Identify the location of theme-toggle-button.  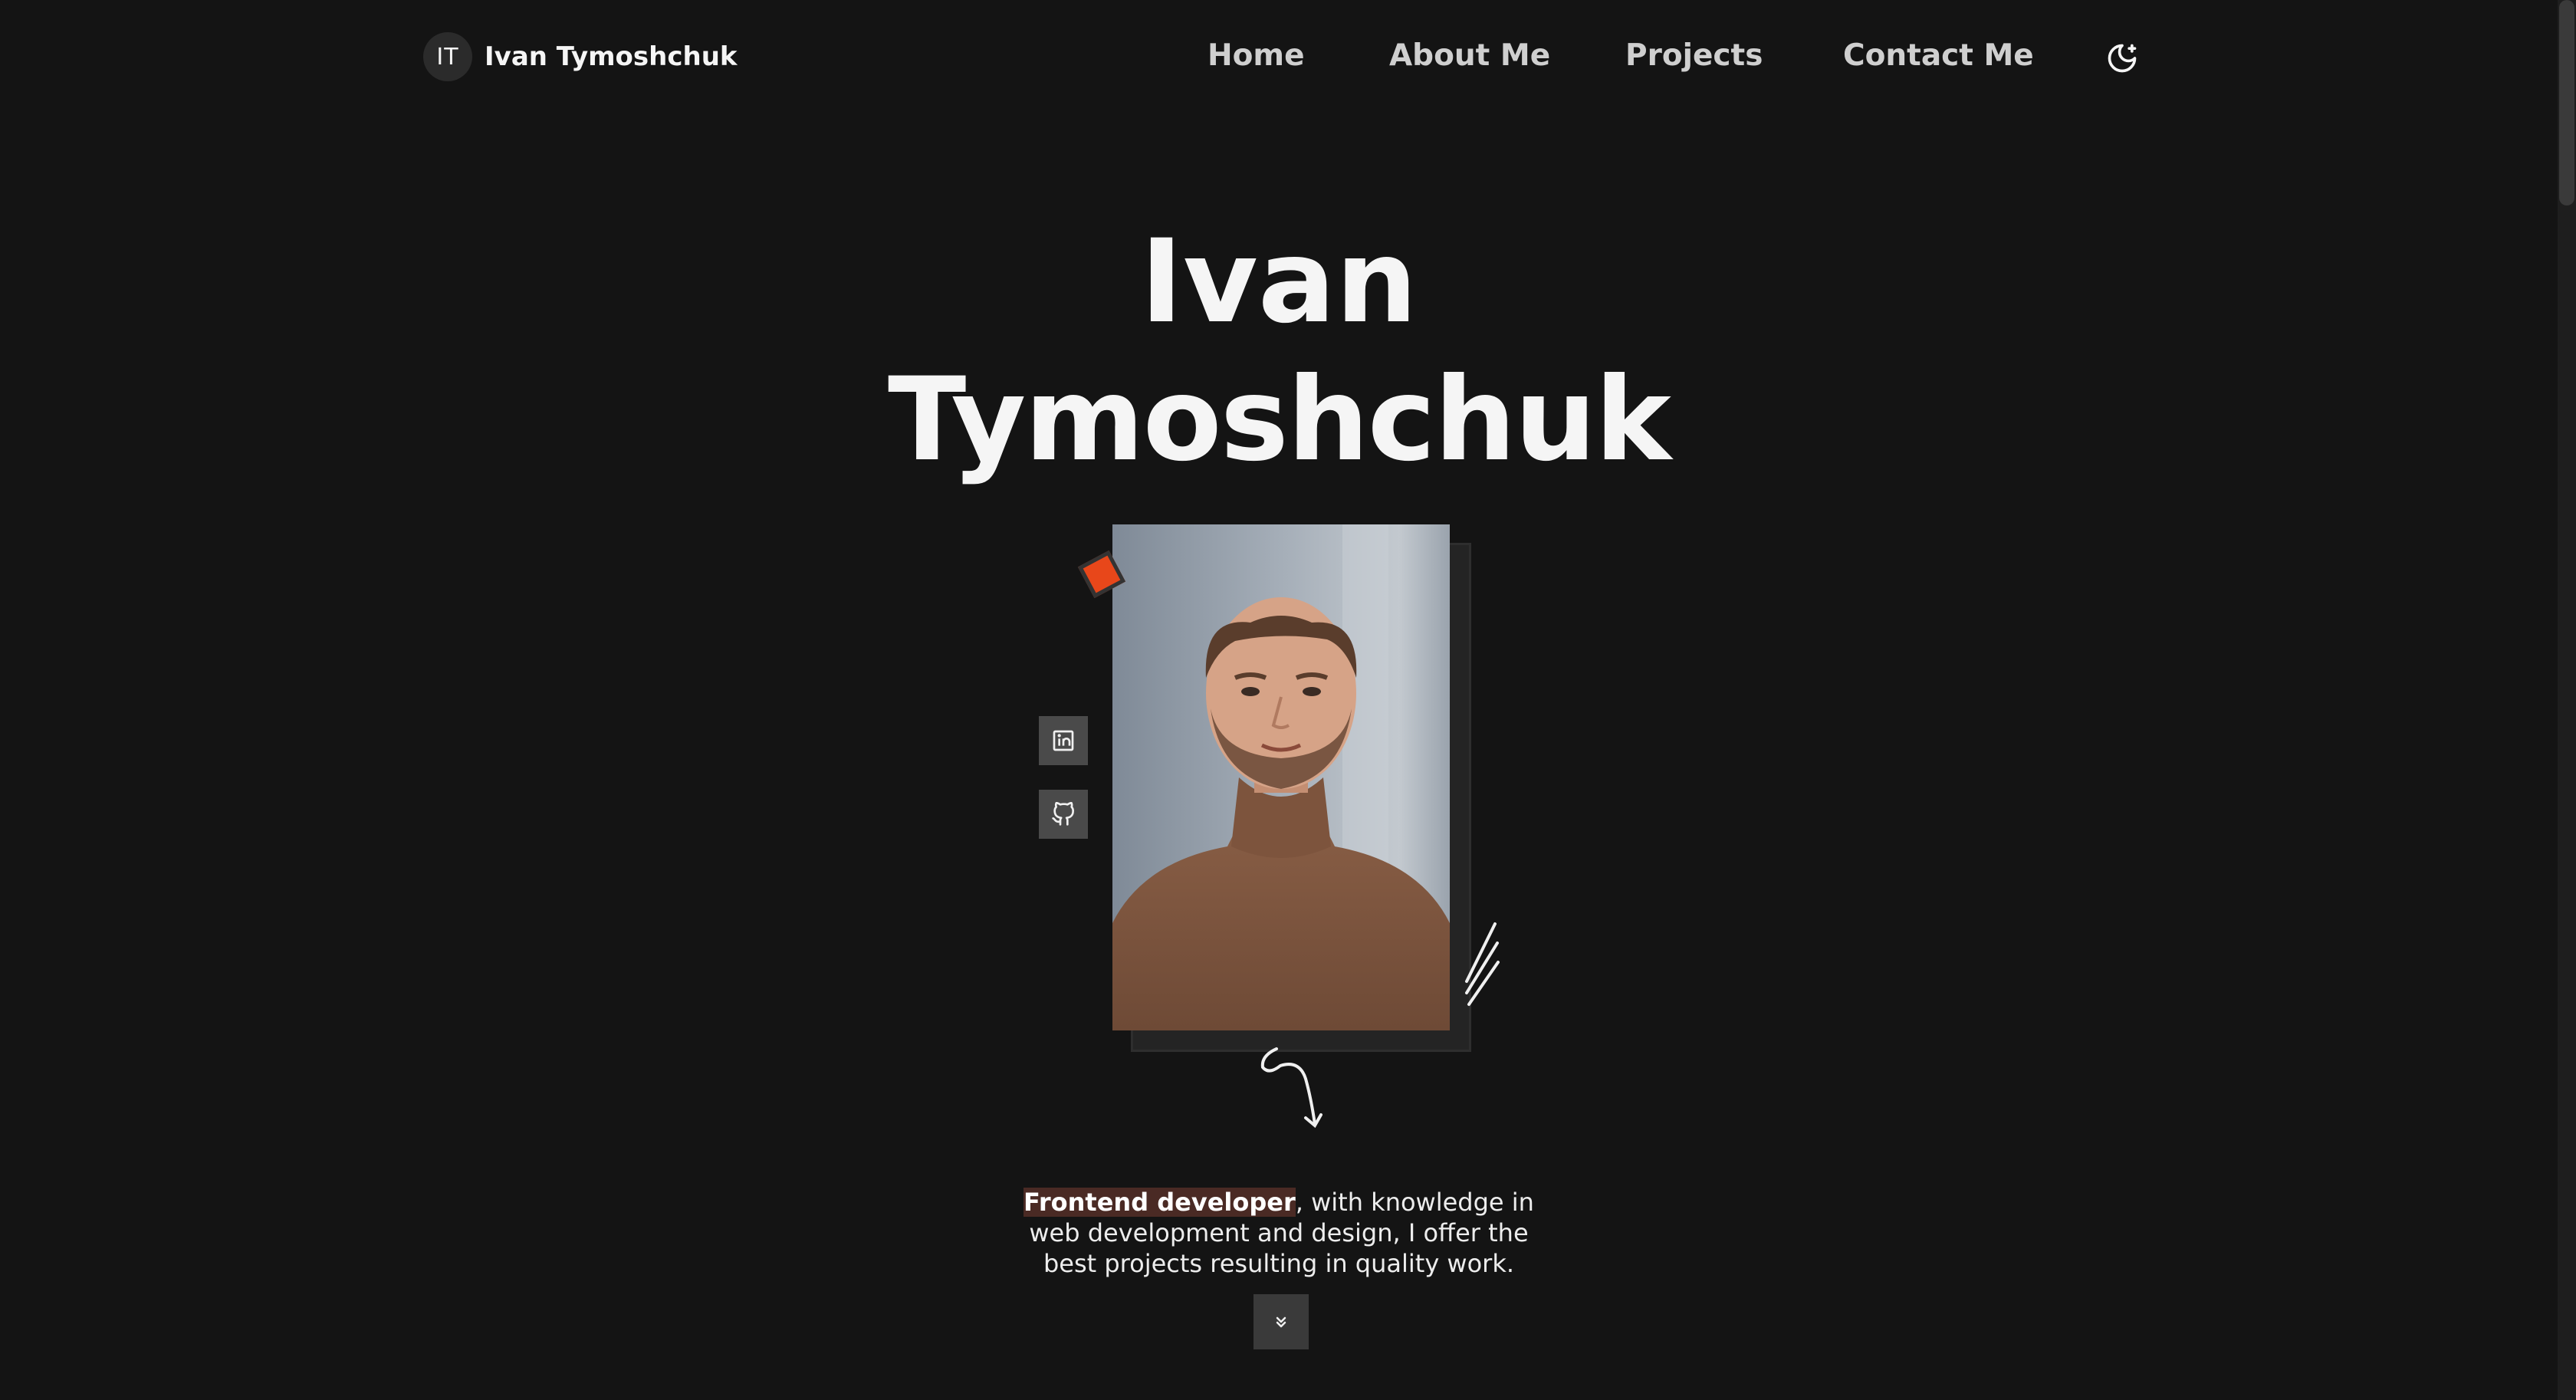
(2122, 58).